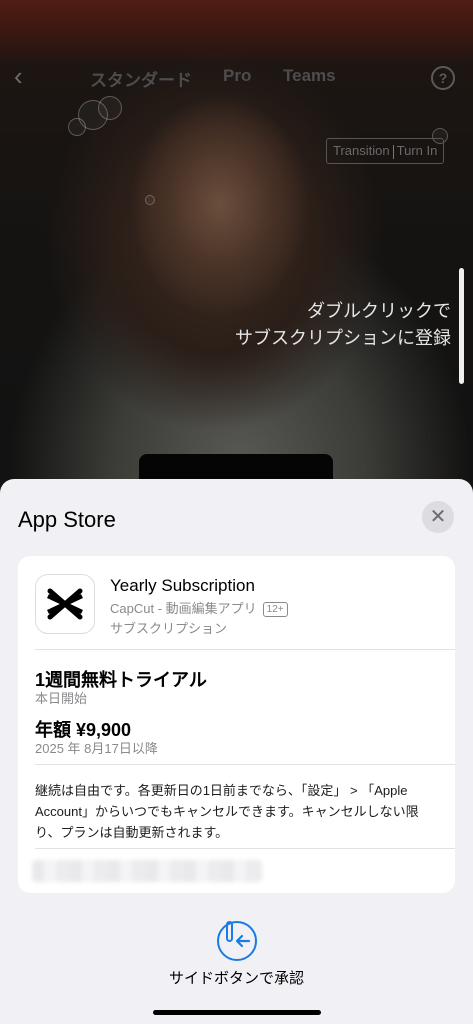 The height and width of the screenshot is (1024, 473). What do you see at coordinates (141, 78) in the screenshot?
I see `tab-standard: スタンダード` at bounding box center [141, 78].